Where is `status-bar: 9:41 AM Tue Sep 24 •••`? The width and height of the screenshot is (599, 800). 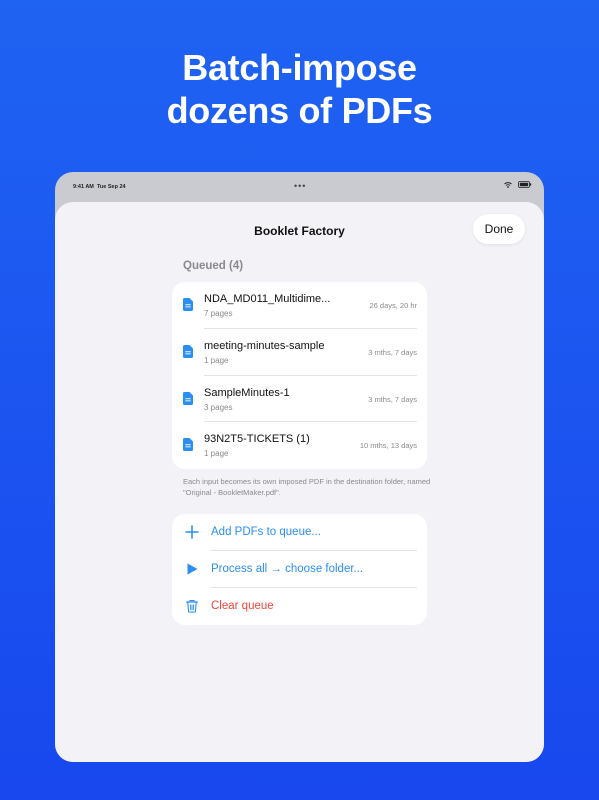
status-bar: 9:41 AM Tue Sep 24 ••• is located at coordinates (299, 187).